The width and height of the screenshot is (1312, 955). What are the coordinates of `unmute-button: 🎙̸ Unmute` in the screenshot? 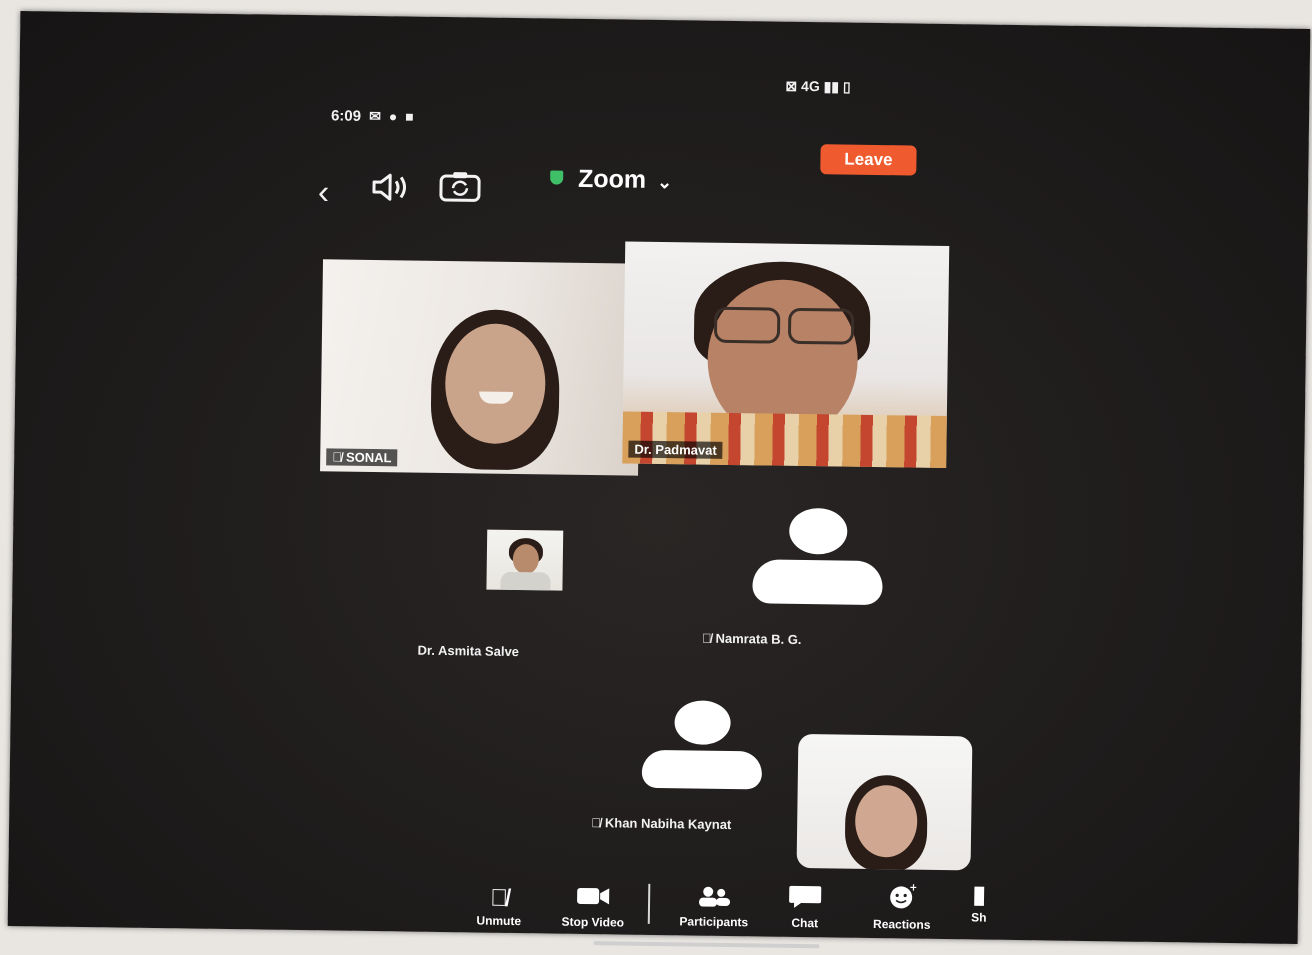 It's located at (499, 906).